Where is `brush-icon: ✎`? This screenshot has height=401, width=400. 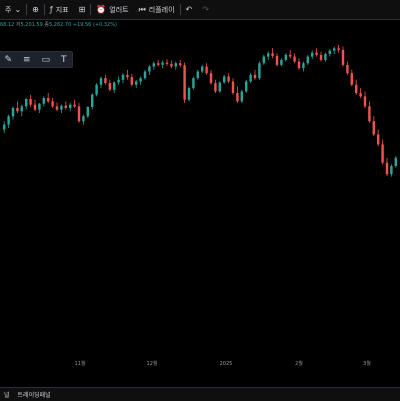 brush-icon: ✎ is located at coordinates (8, 60).